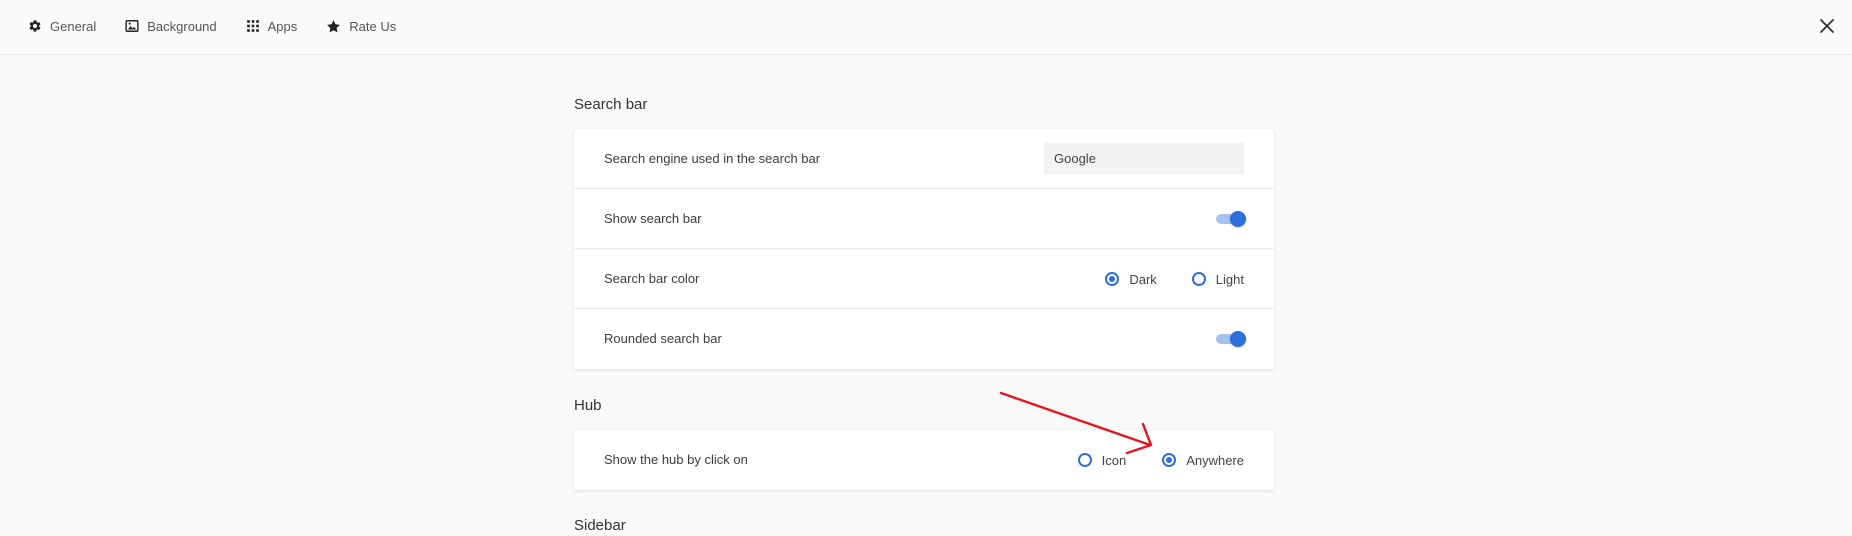 This screenshot has width=1852, height=536. I want to click on star-icon, so click(334, 25).